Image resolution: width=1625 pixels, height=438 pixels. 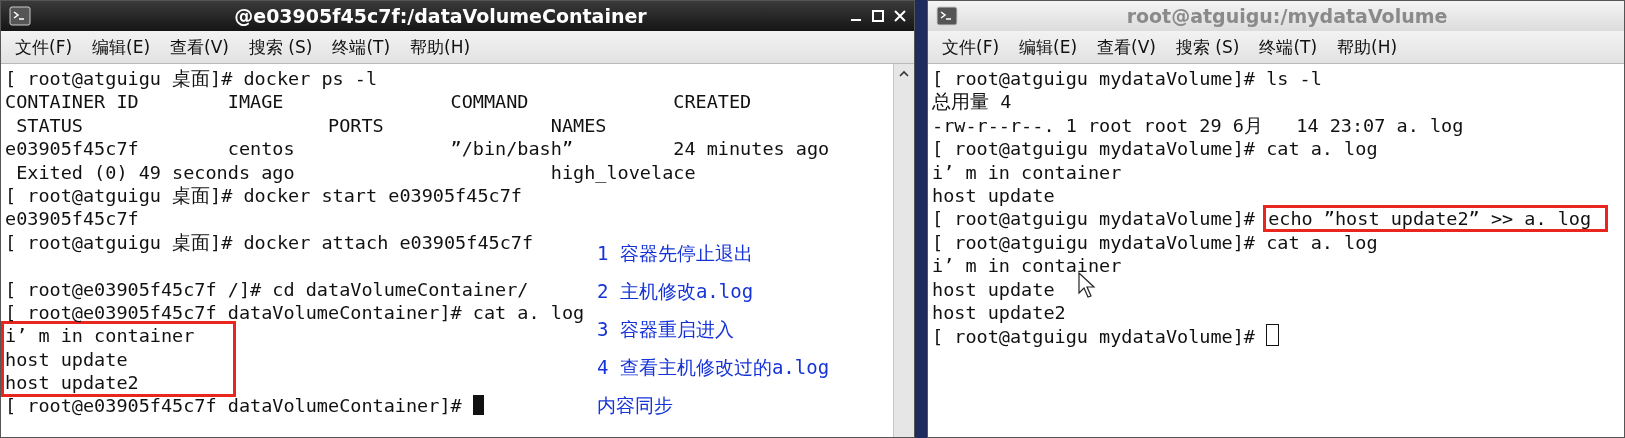 What do you see at coordinates (72, 219) in the screenshot?
I see `terminal-line: e03905f45c7f` at bounding box center [72, 219].